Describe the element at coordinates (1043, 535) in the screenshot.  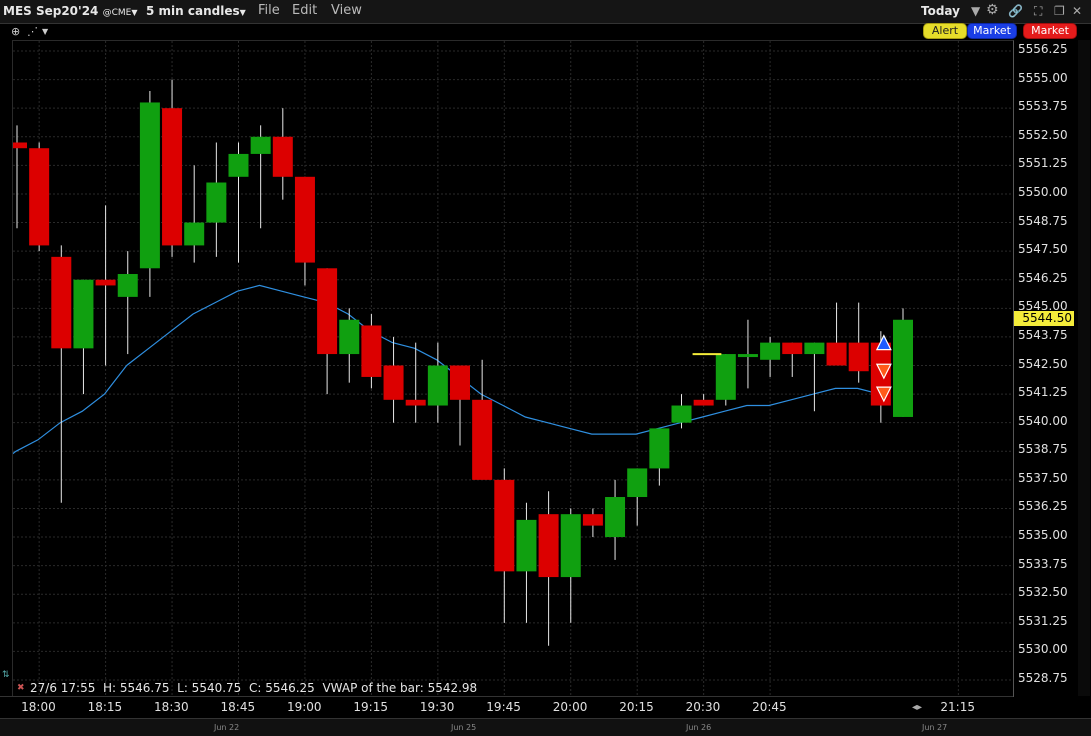
I see `price-axis-label: 5535.00` at that location.